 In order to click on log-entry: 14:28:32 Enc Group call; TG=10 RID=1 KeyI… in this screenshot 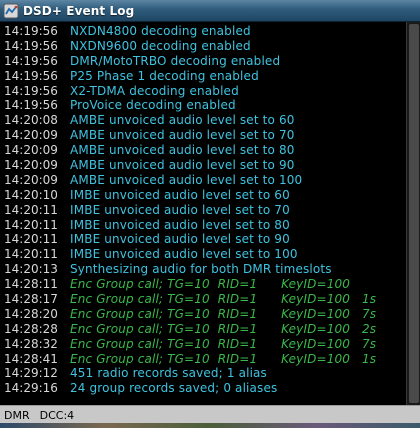, I will do `click(203, 344)`.